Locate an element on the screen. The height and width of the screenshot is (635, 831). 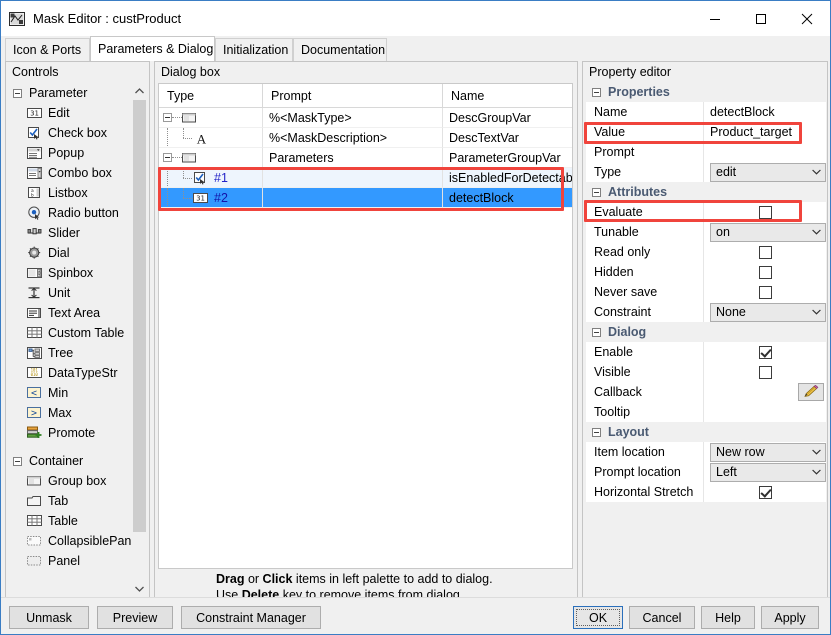
checkbox-evaluate is located at coordinates (765, 212).